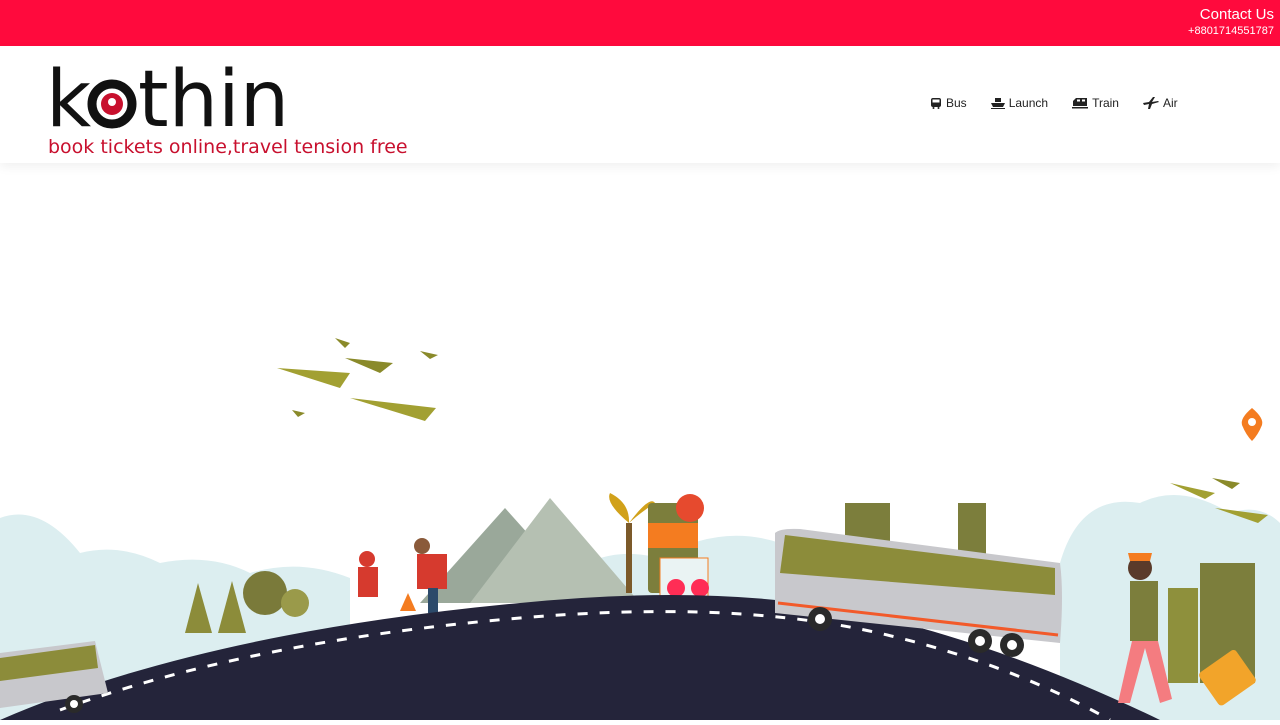 The width and height of the screenshot is (1280, 725). Describe the element at coordinates (68, 100) in the screenshot. I see `logo-letter-k: k` at that location.